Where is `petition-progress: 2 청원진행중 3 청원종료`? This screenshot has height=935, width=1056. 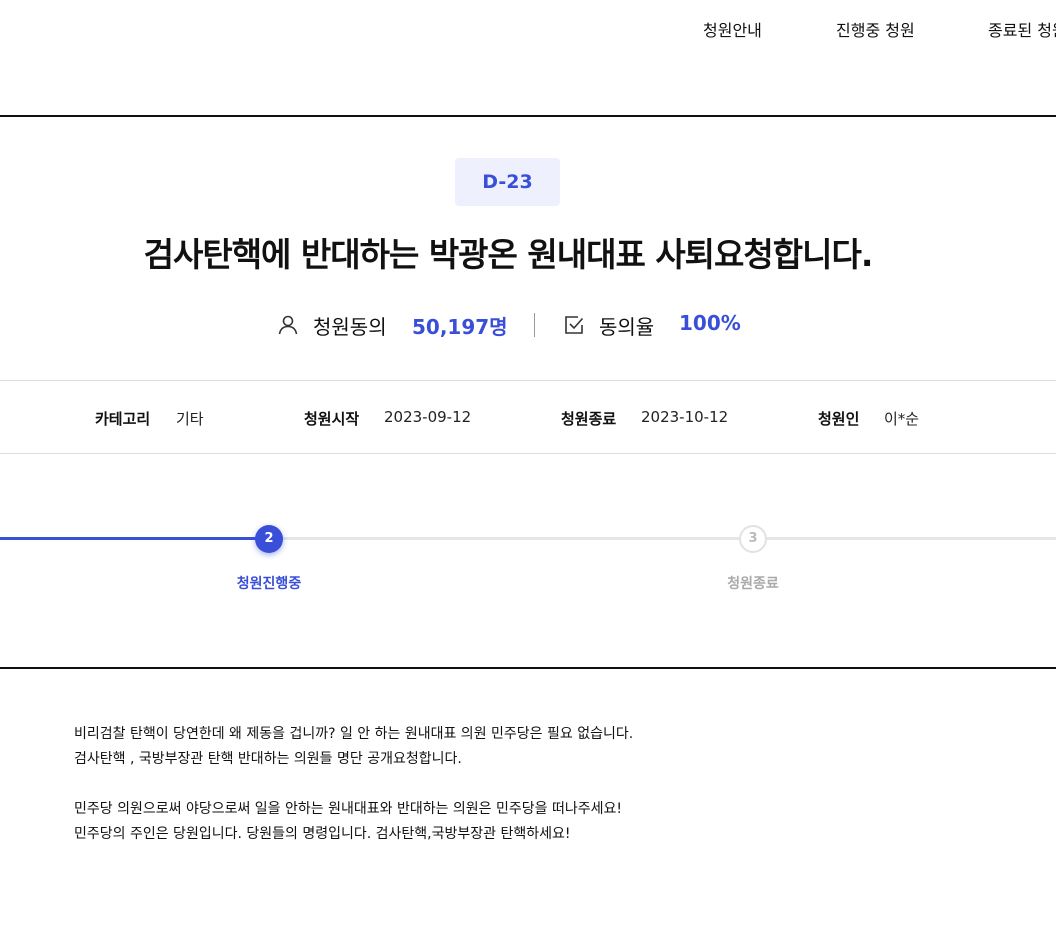 petition-progress: 2 청원진행중 3 청원종료 is located at coordinates (528, 560).